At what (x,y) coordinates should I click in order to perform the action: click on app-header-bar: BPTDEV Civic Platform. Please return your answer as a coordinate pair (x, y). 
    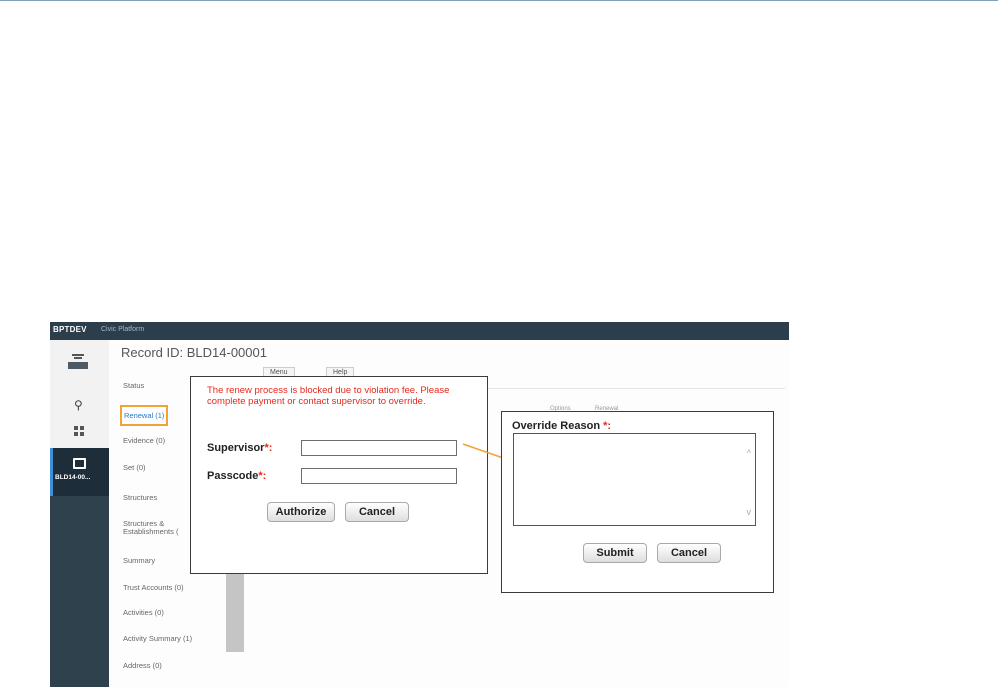
    Looking at the image, I should click on (419, 331).